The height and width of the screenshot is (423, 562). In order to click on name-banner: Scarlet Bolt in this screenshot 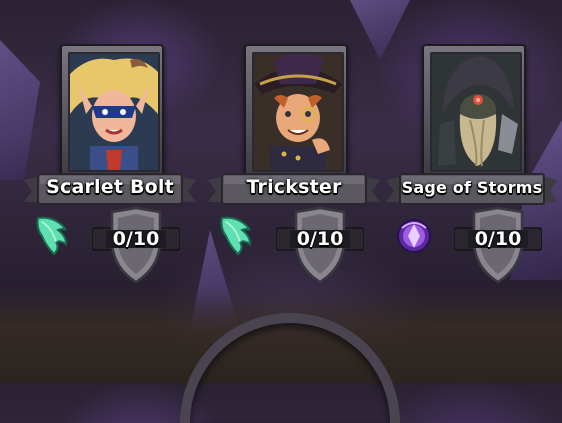, I will do `click(110, 189)`.